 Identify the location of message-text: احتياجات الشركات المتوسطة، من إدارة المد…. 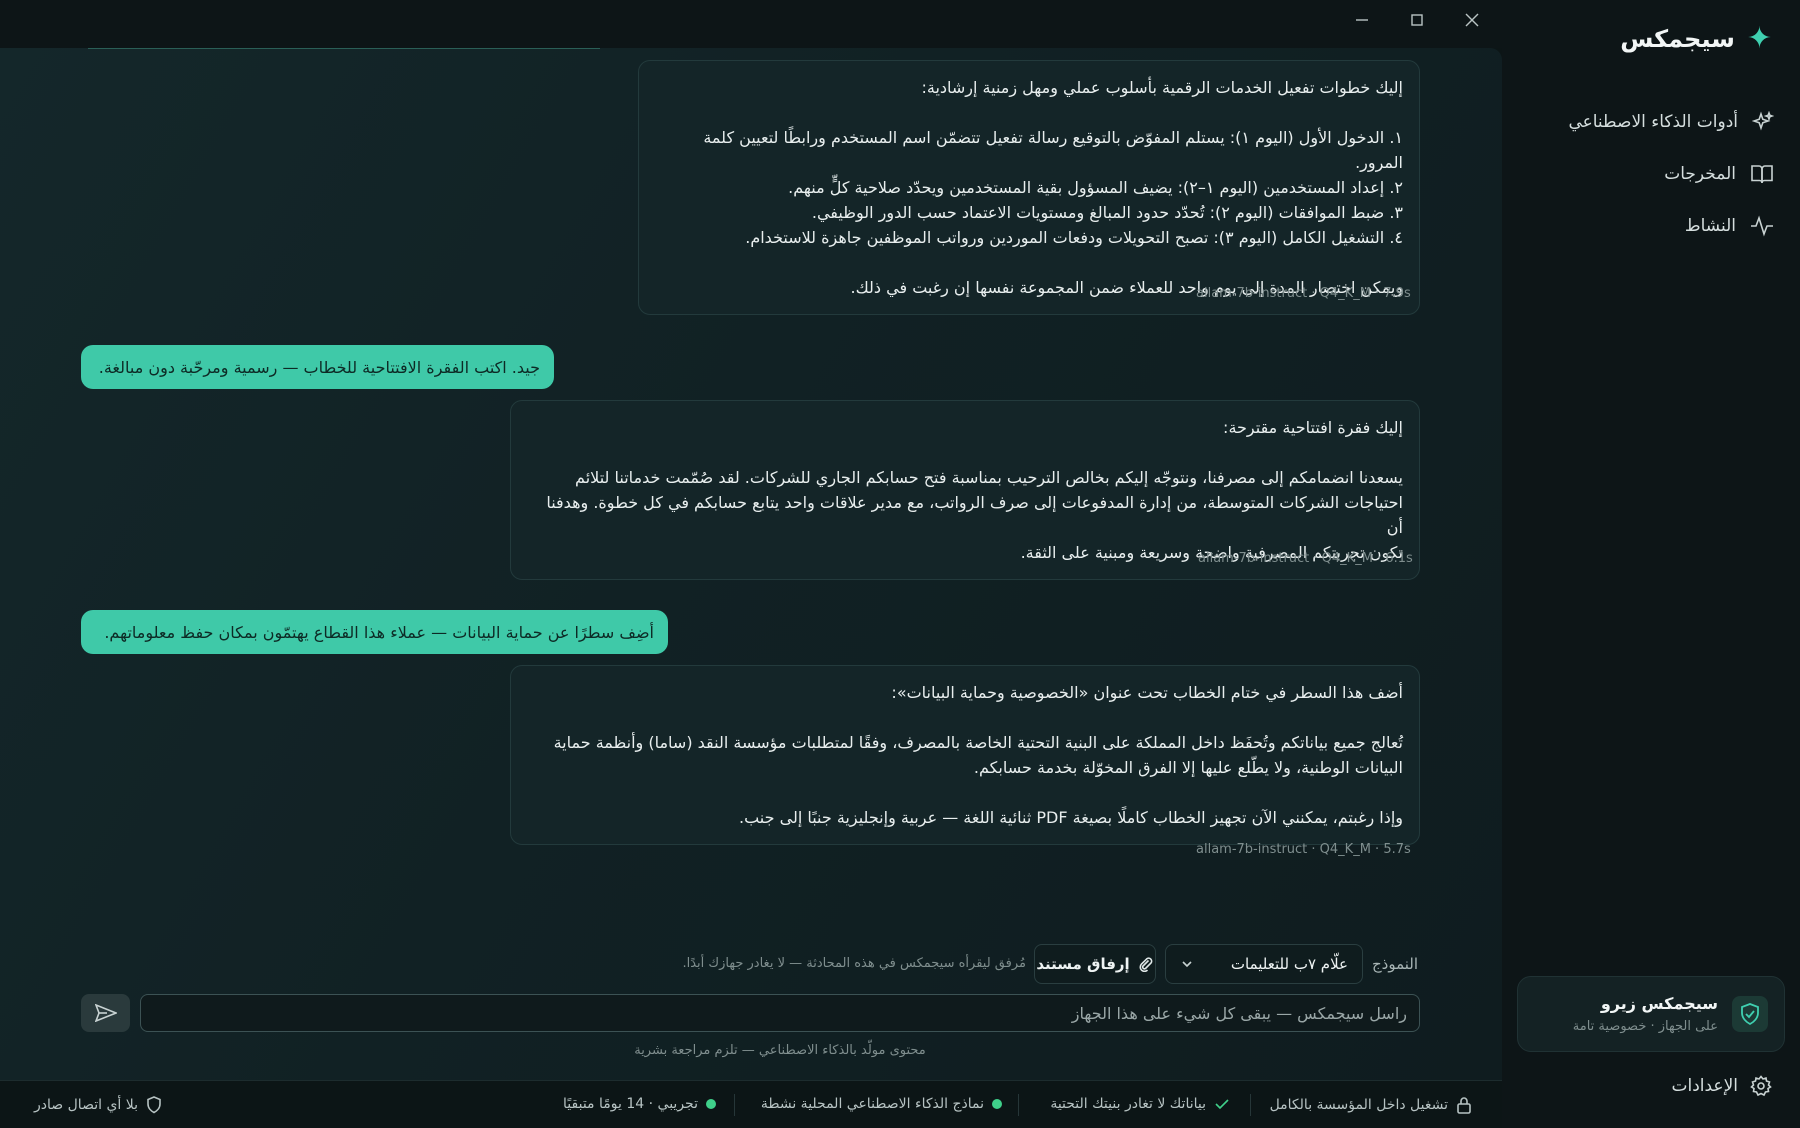
(974, 515).